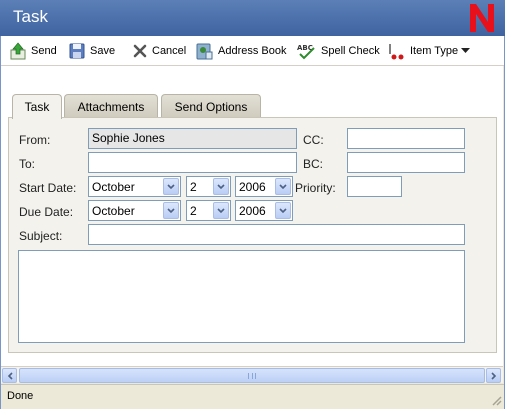  I want to click on status-text: Done, so click(20, 396).